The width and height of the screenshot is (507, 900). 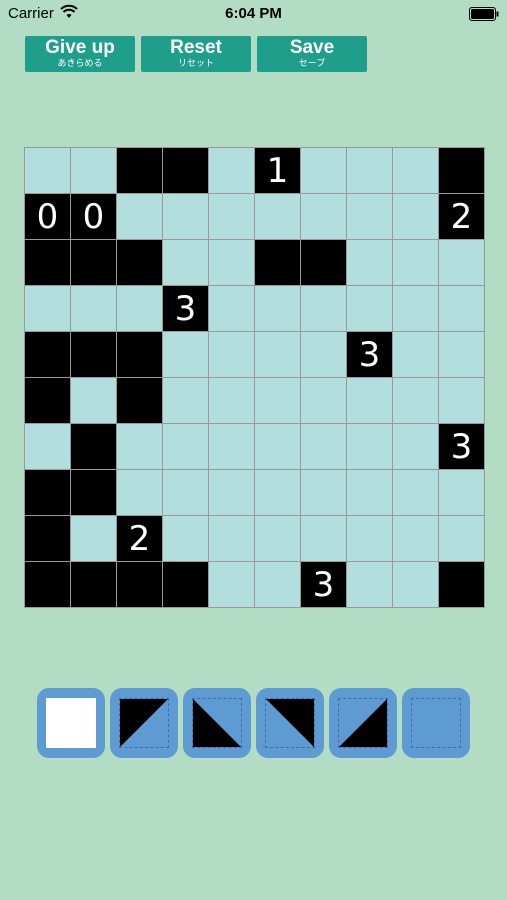 I want to click on save-button: Save セーブ, so click(x=312, y=54).